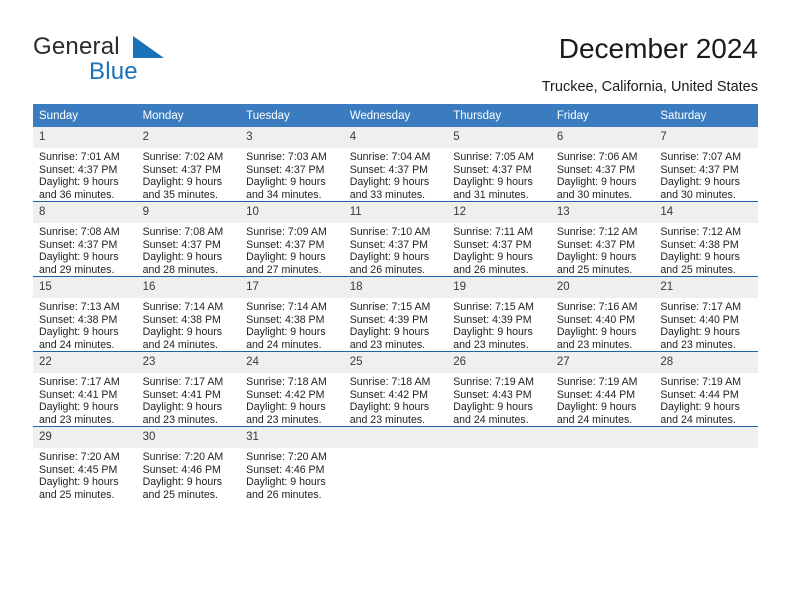 The height and width of the screenshot is (612, 792). Describe the element at coordinates (292, 212) in the screenshot. I see `day-number: 10` at that location.